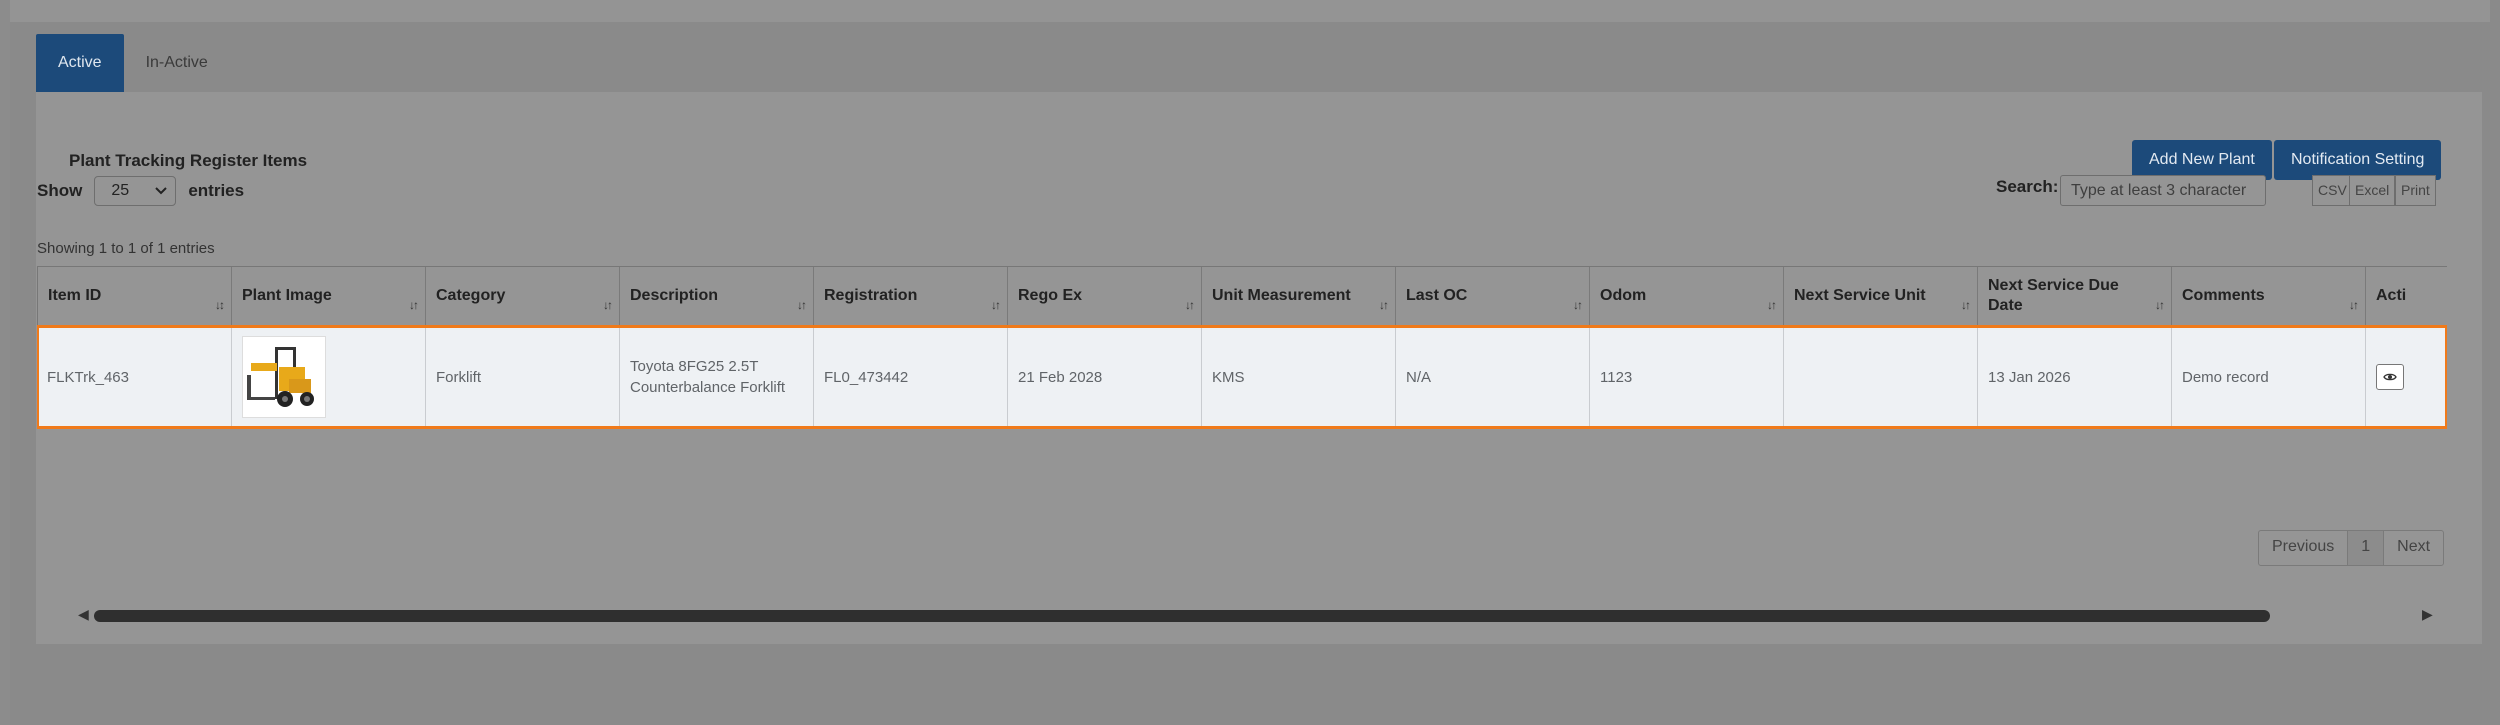 This screenshot has height=725, width=2500. Describe the element at coordinates (328, 377) in the screenshot. I see `cell-plant-image` at that location.